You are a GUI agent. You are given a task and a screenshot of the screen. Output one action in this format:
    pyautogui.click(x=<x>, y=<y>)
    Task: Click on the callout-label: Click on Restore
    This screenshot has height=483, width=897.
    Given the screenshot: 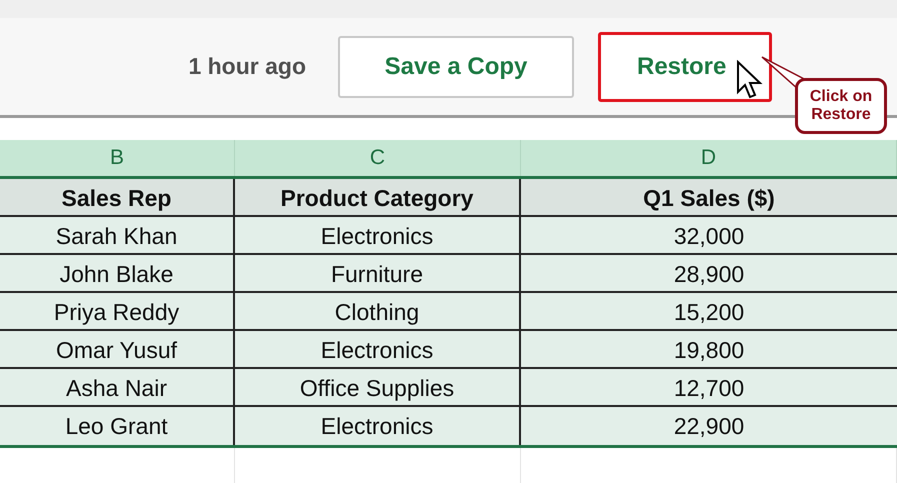 What is the action you would take?
    pyautogui.click(x=841, y=106)
    